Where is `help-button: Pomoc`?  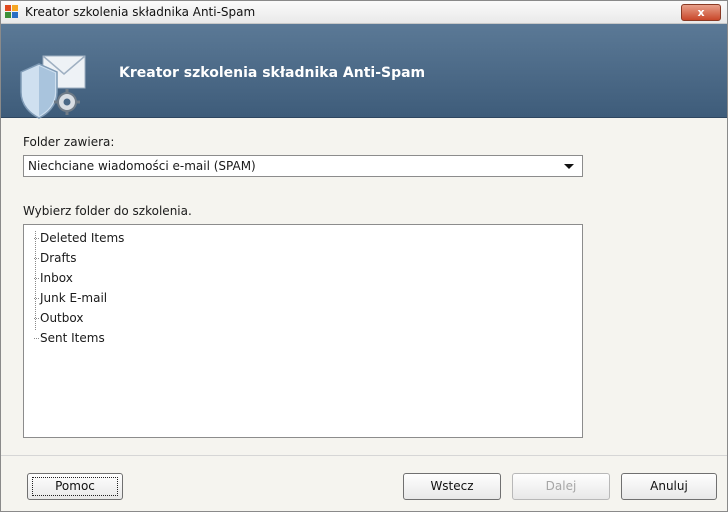
help-button: Pomoc is located at coordinates (75, 486).